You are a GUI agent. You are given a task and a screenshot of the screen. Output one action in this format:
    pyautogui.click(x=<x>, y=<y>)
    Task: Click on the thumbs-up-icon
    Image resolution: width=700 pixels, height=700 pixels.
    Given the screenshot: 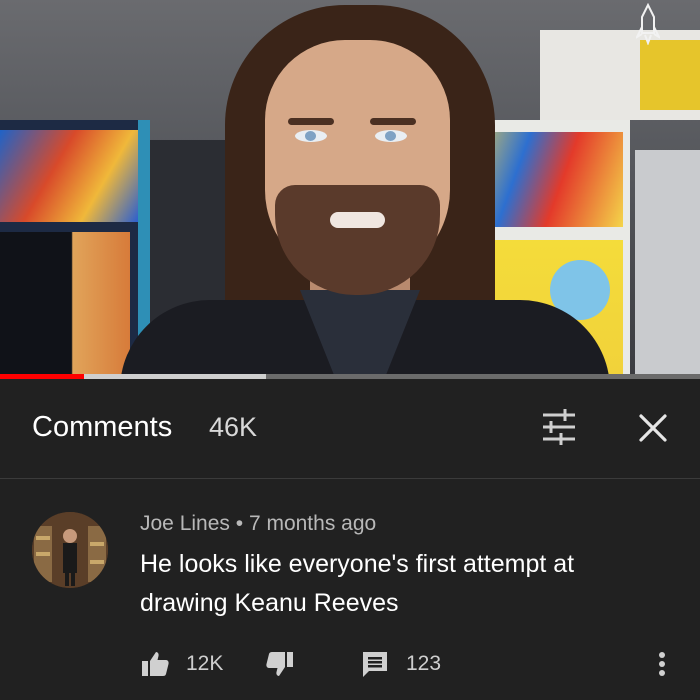 What is the action you would take?
    pyautogui.click(x=155, y=664)
    